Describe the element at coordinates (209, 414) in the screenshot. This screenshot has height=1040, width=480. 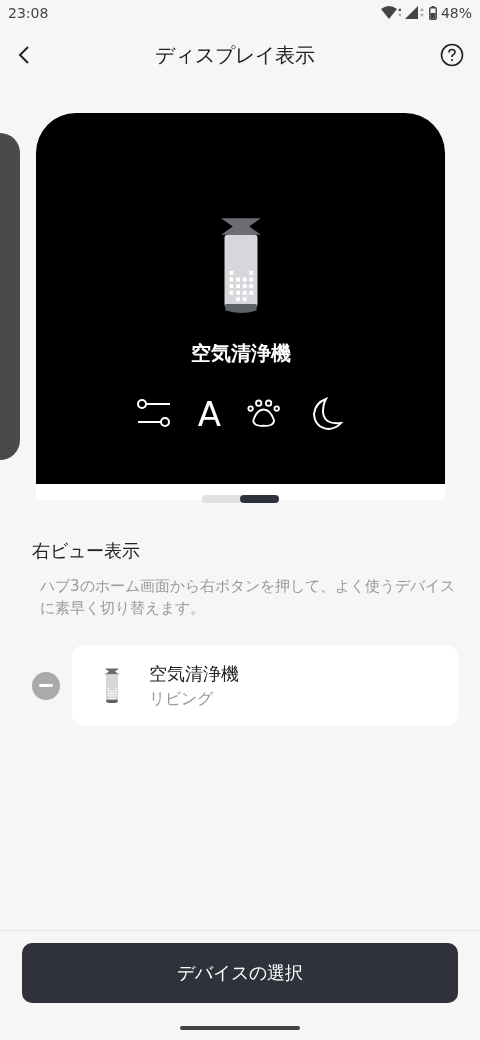
I see `auto-mode-label: A` at that location.